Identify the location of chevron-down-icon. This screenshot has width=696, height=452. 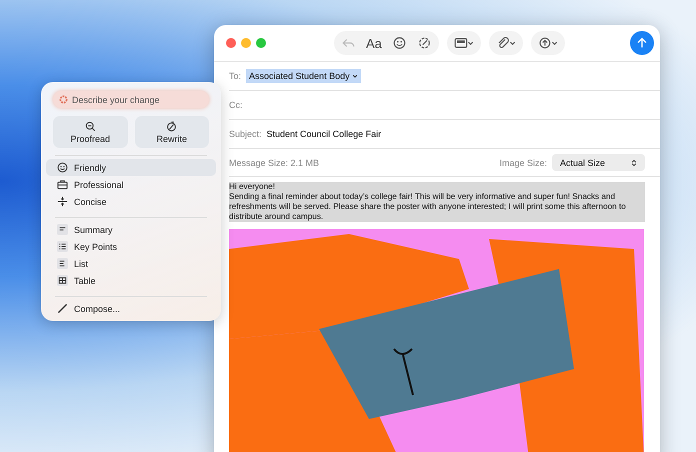
(355, 76).